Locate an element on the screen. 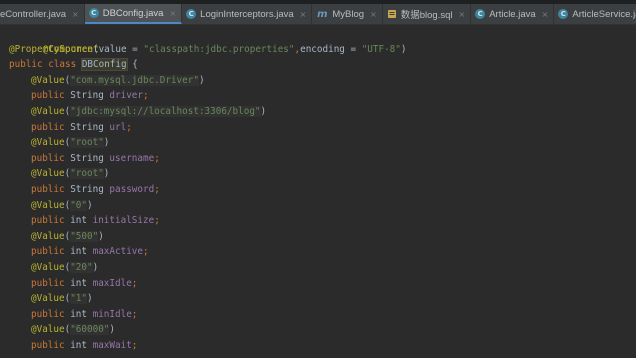  tab-label: ArticleService.java is located at coordinates (604, 14).